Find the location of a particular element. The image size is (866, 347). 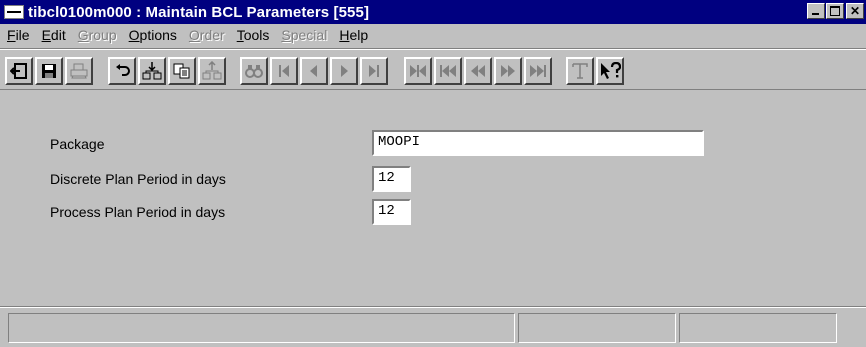

last-record-icon is located at coordinates (374, 71).